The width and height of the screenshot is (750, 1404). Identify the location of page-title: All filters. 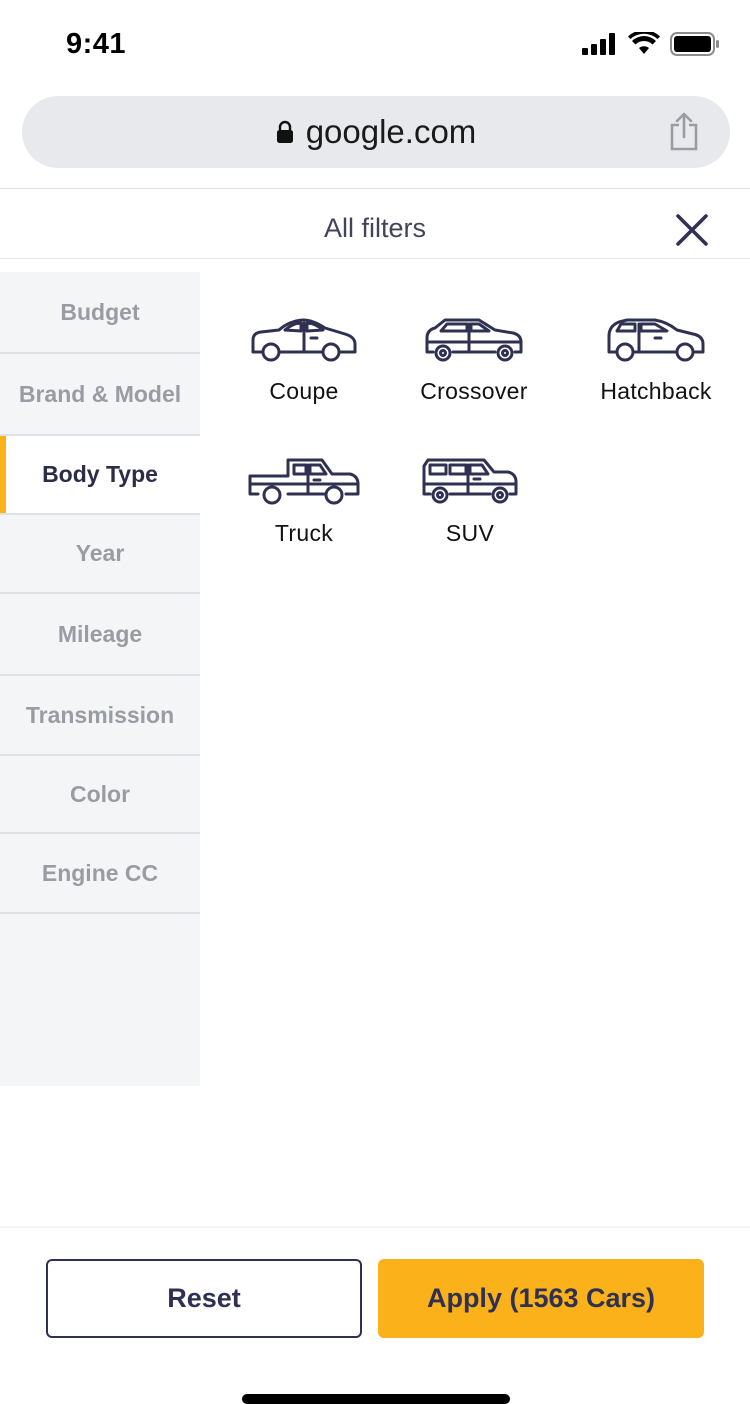
(374, 228).